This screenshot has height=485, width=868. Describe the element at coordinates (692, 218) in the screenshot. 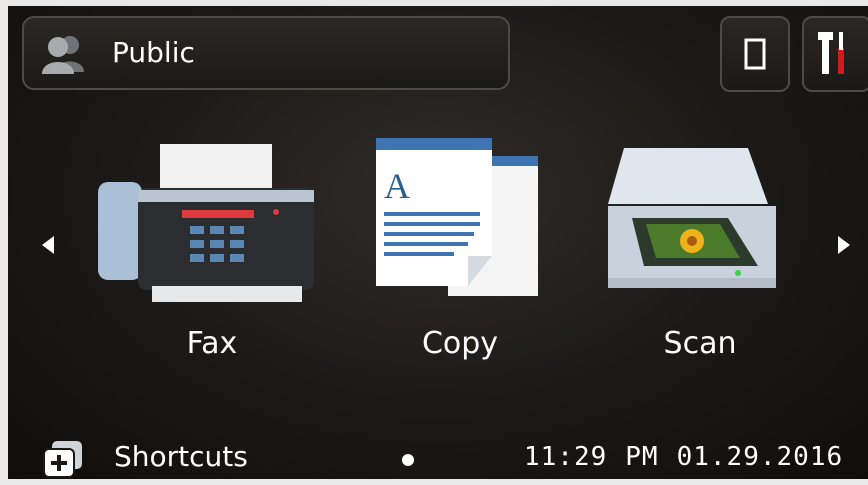

I see `scanner-icon` at that location.